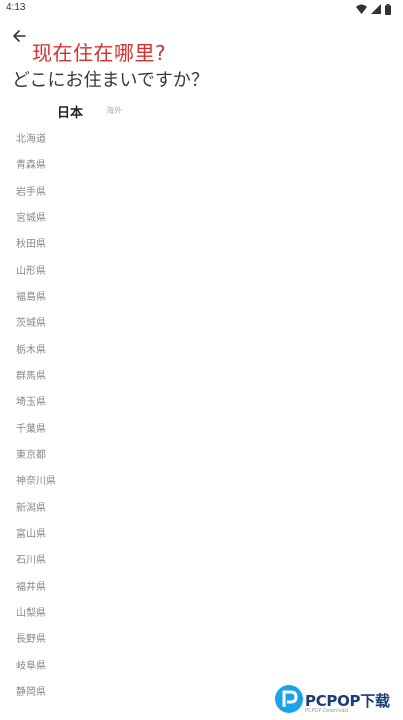 The image size is (403, 720). What do you see at coordinates (31, 456) in the screenshot?
I see `prefecture-item: 東京都` at bounding box center [31, 456].